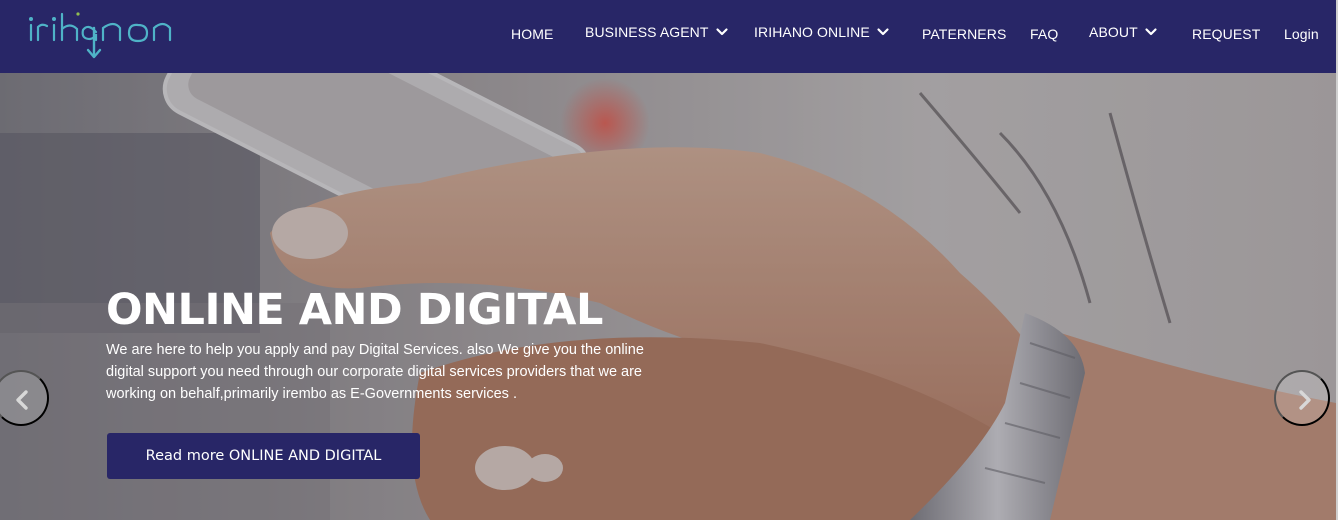 The width and height of the screenshot is (1338, 520). What do you see at coordinates (1113, 32) in the screenshot?
I see `nav-label: ABOUT` at bounding box center [1113, 32].